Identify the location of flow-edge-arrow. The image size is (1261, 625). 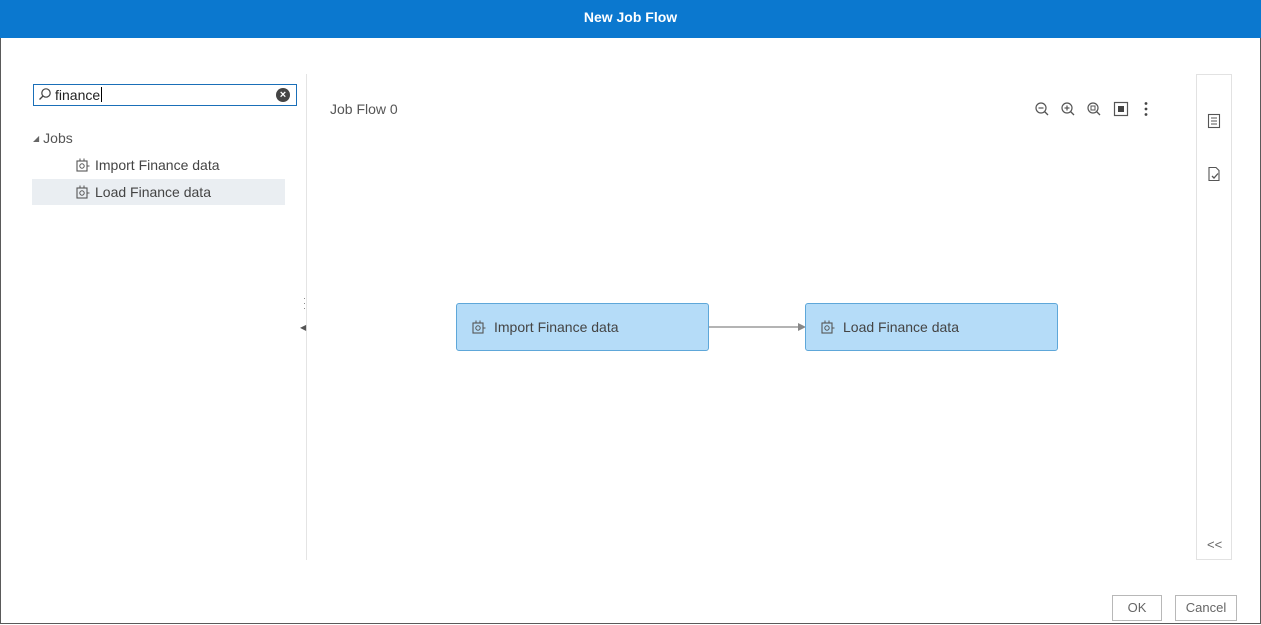
(759, 327).